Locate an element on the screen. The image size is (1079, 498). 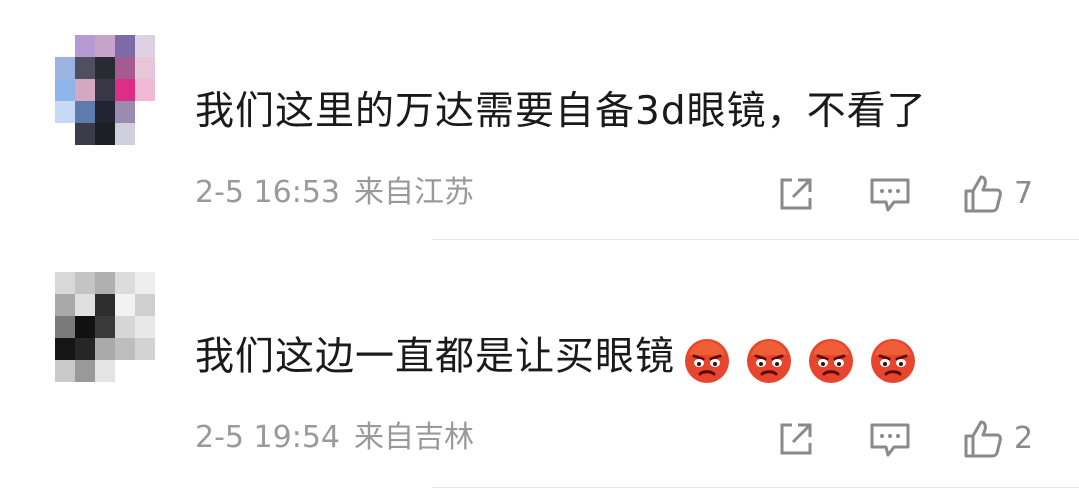
comment-date: 2-5 16:53 is located at coordinates (267, 192).